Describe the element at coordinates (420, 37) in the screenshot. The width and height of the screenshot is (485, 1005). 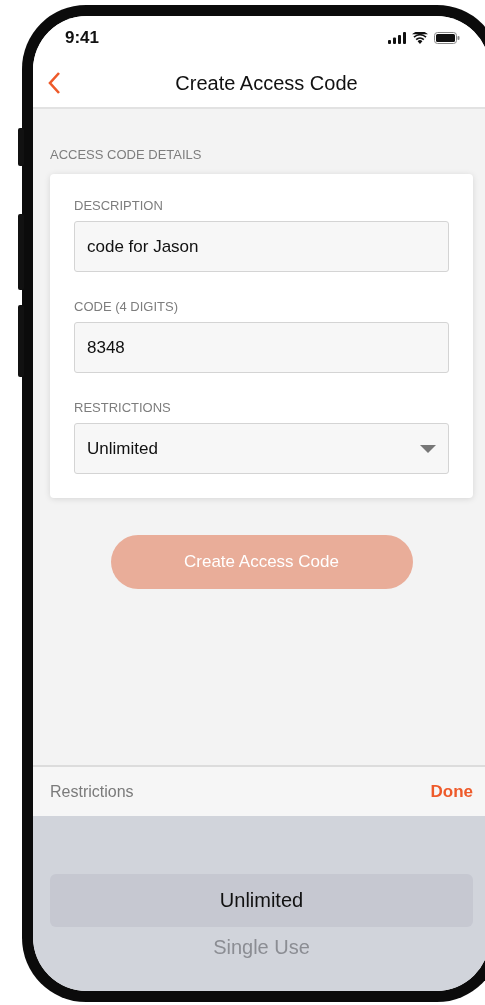
I see `wifi-icon` at that location.